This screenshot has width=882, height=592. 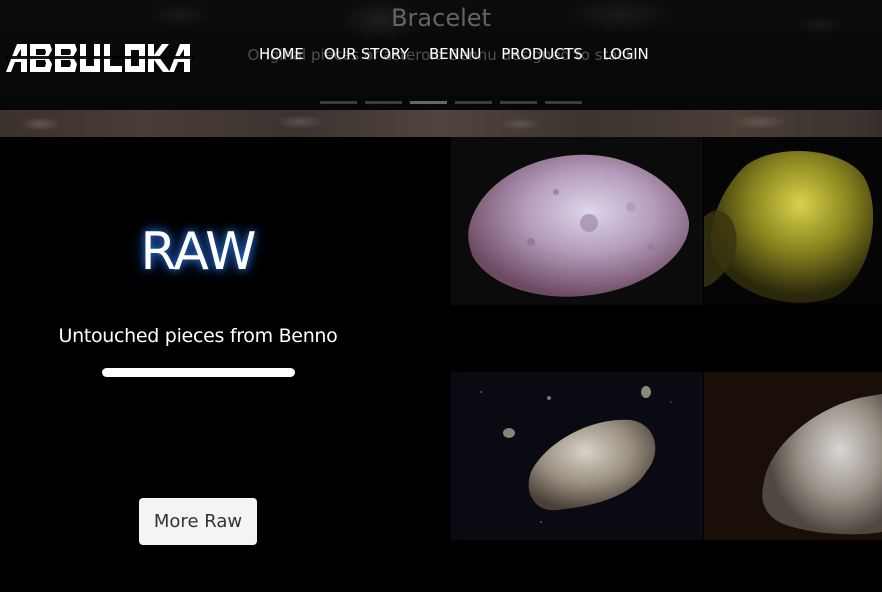 What do you see at coordinates (793, 456) in the screenshot?
I see `asteroid-closeup-image` at bounding box center [793, 456].